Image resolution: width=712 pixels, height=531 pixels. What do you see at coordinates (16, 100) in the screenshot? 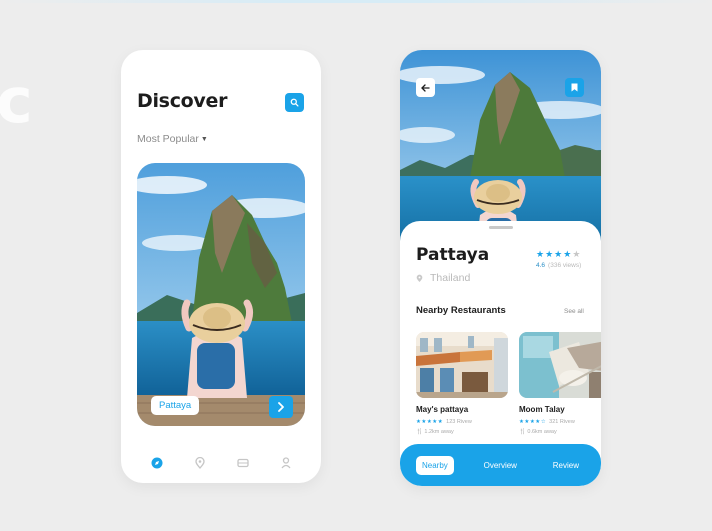
I see `ghost-decoration: c` at bounding box center [16, 100].